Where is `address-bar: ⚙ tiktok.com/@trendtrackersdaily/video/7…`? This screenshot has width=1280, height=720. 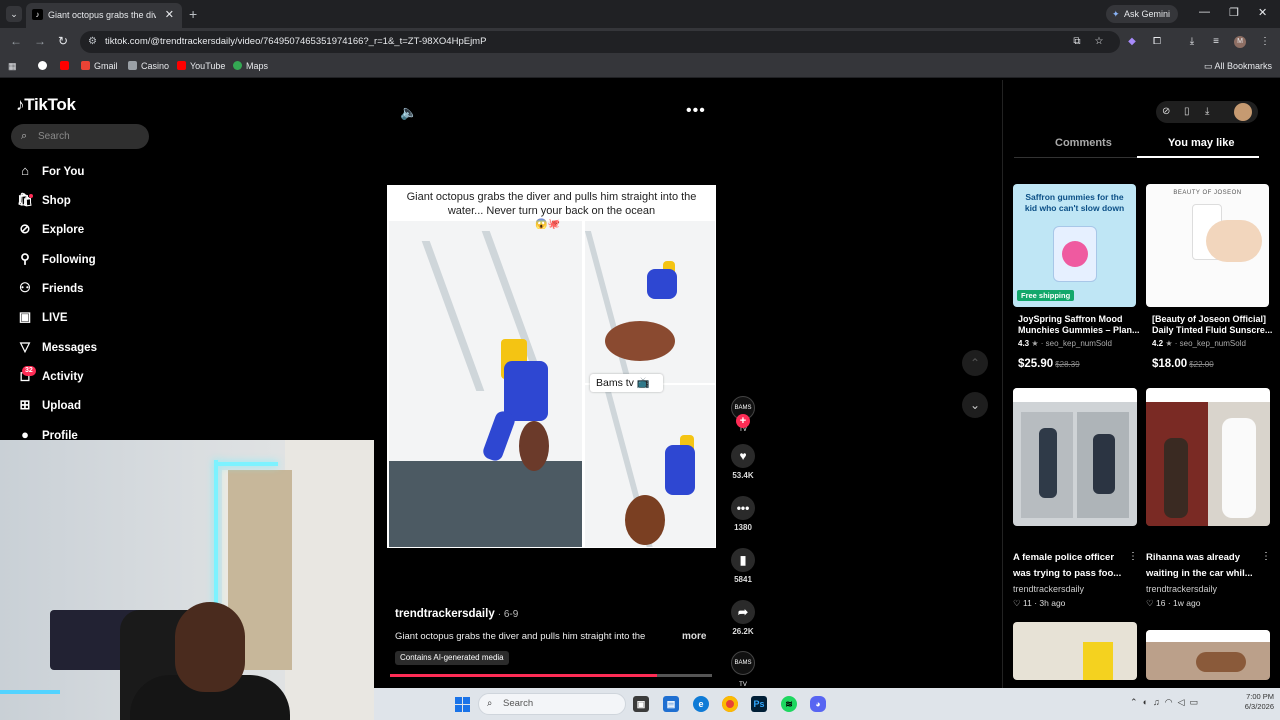 address-bar: ⚙ tiktok.com/@trendtrackersdaily/video/7… is located at coordinates (600, 42).